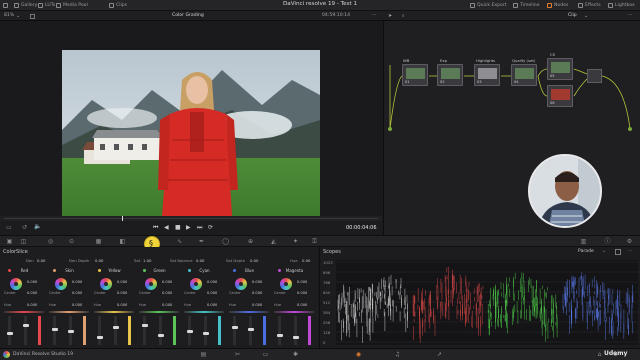 This screenshot has width=640, height=360. I want to click on magic-mask-icon: ◭, so click(273, 241).